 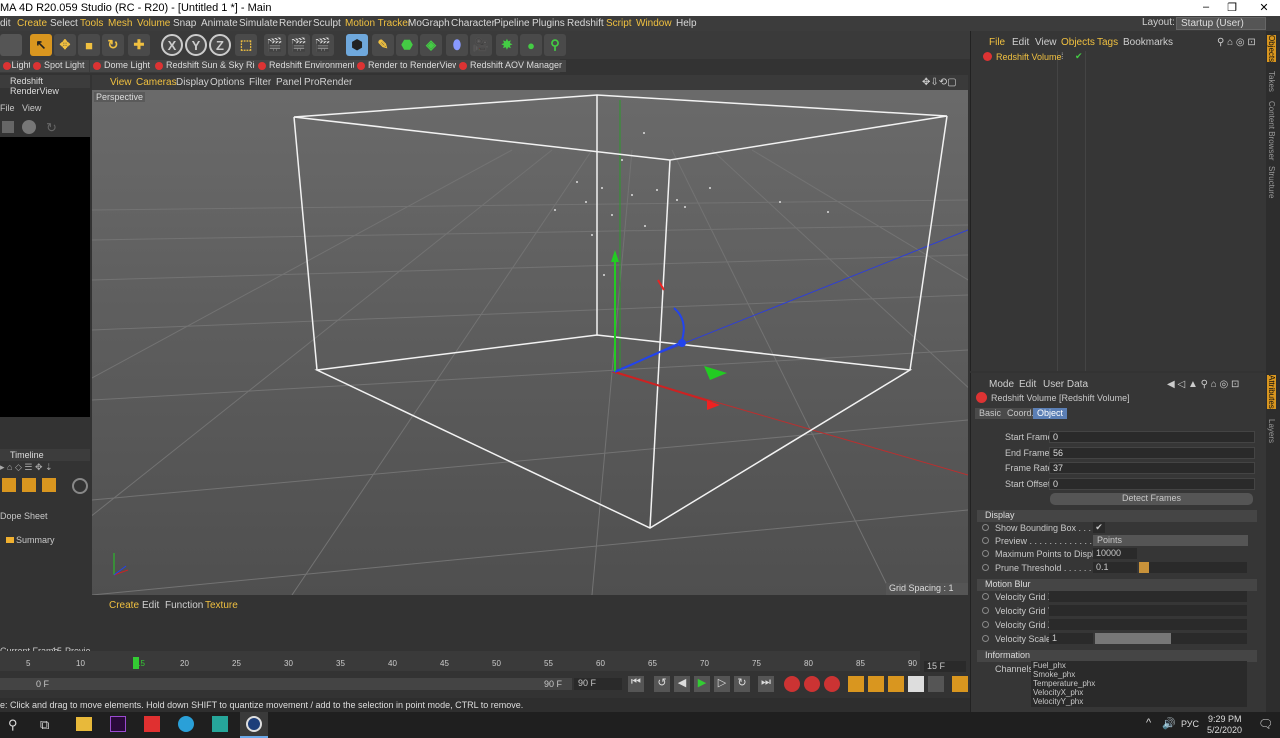 What do you see at coordinates (1050, 413) in the screenshot?
I see `tab-object: Object` at bounding box center [1050, 413].